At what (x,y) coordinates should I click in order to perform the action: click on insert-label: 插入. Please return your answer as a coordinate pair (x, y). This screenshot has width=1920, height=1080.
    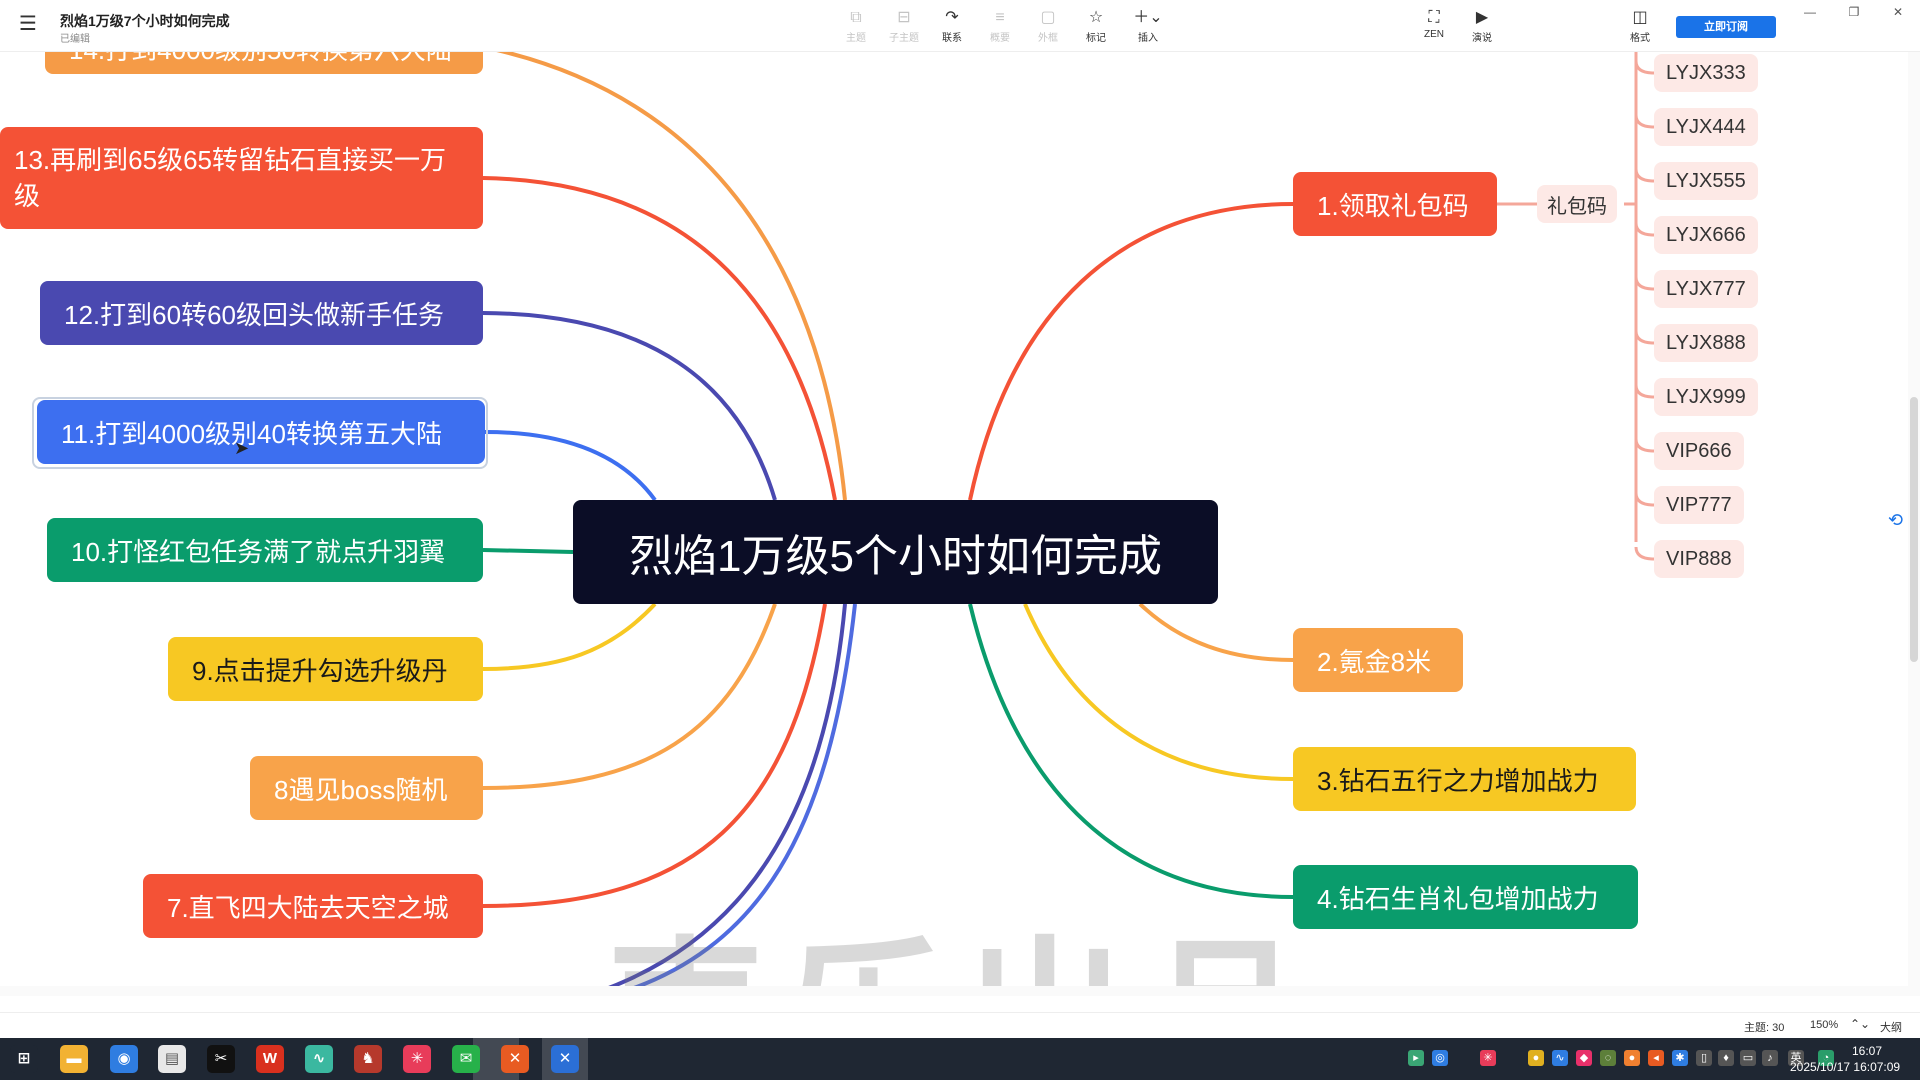
    Looking at the image, I should click on (1148, 38).